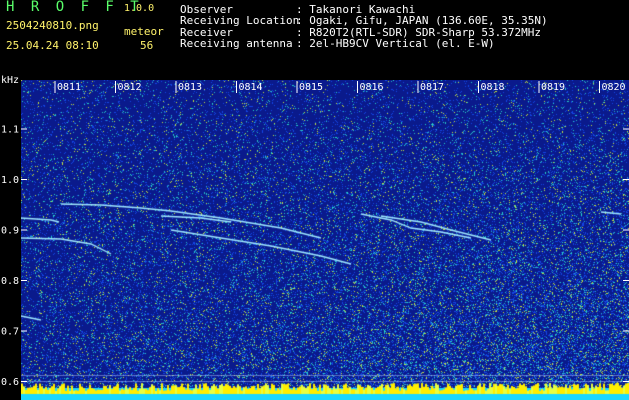 This screenshot has height=400, width=629. Describe the element at coordinates (311, 87) in the screenshot. I see `time-tick-label: 0815` at that location.